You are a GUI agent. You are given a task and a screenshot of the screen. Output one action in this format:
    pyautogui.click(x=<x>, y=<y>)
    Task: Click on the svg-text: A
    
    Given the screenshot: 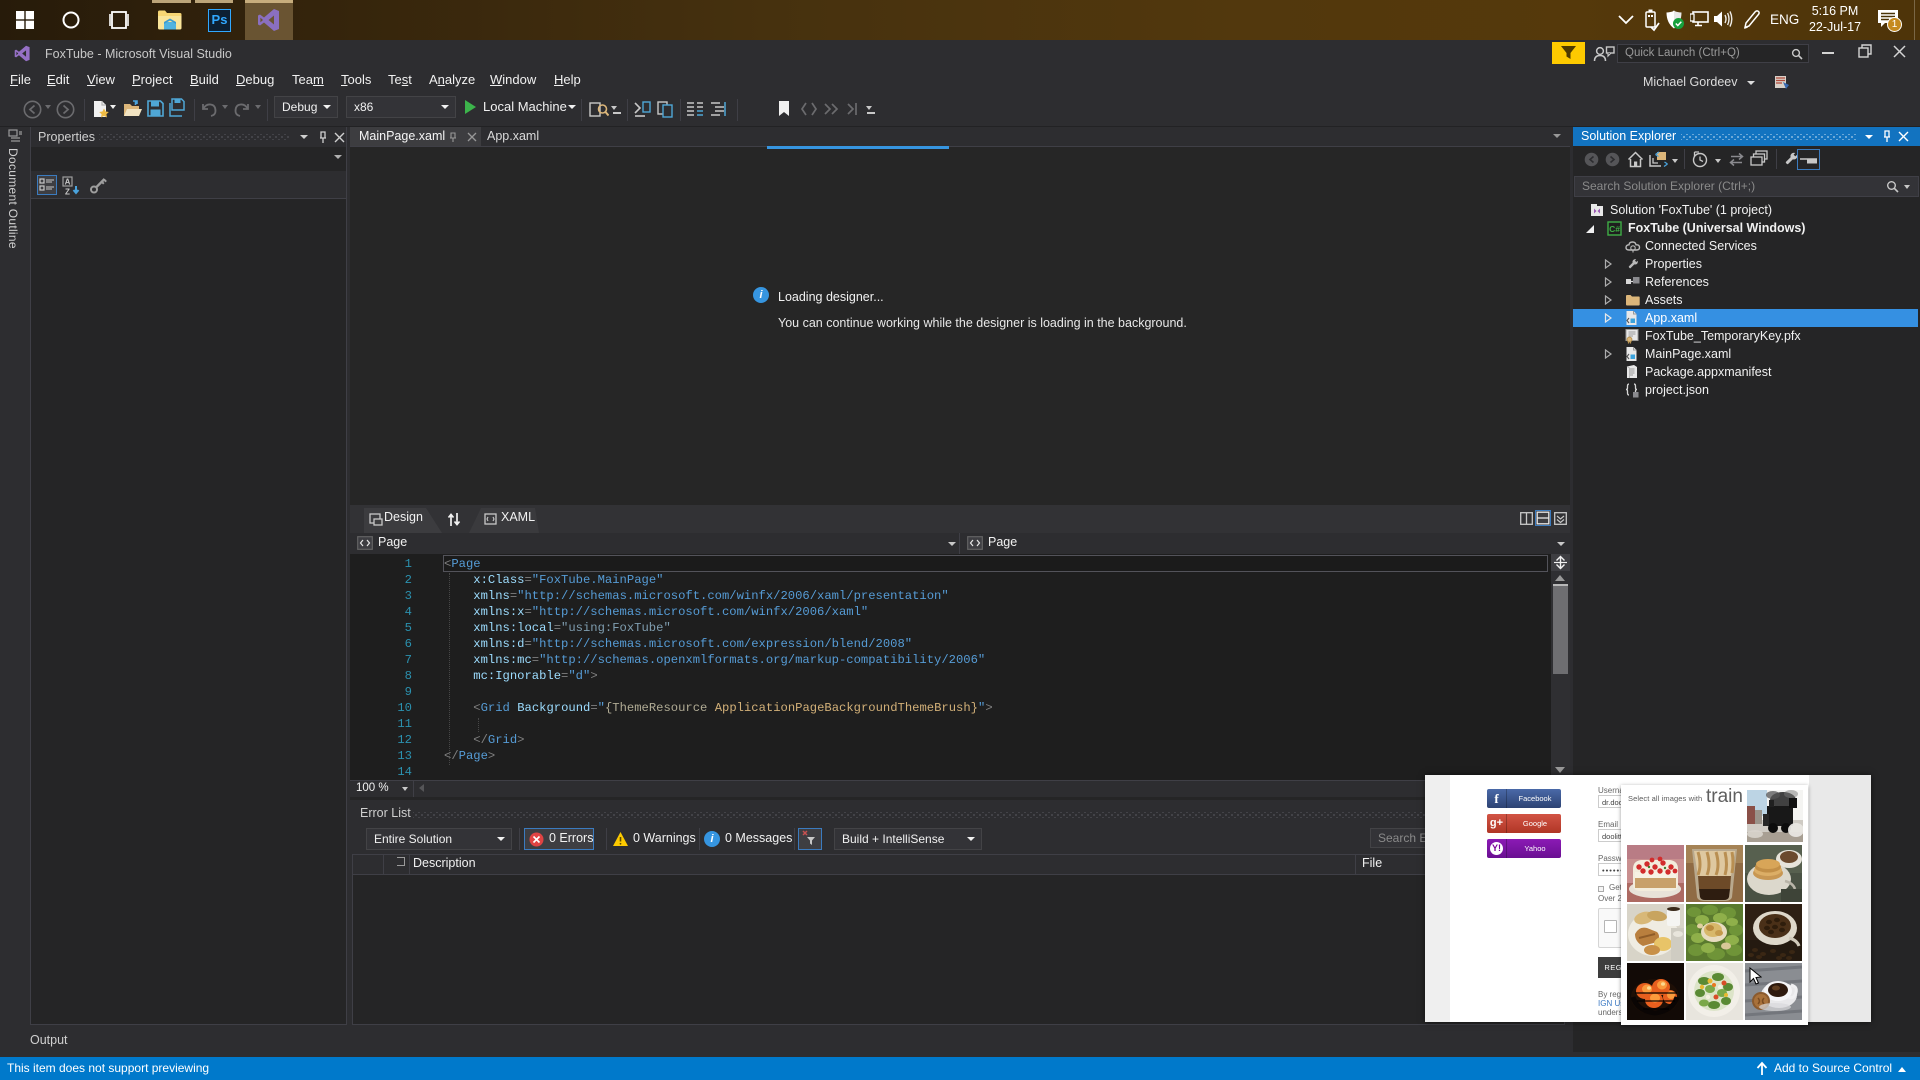 What is the action you would take?
    pyautogui.click(x=68, y=182)
    